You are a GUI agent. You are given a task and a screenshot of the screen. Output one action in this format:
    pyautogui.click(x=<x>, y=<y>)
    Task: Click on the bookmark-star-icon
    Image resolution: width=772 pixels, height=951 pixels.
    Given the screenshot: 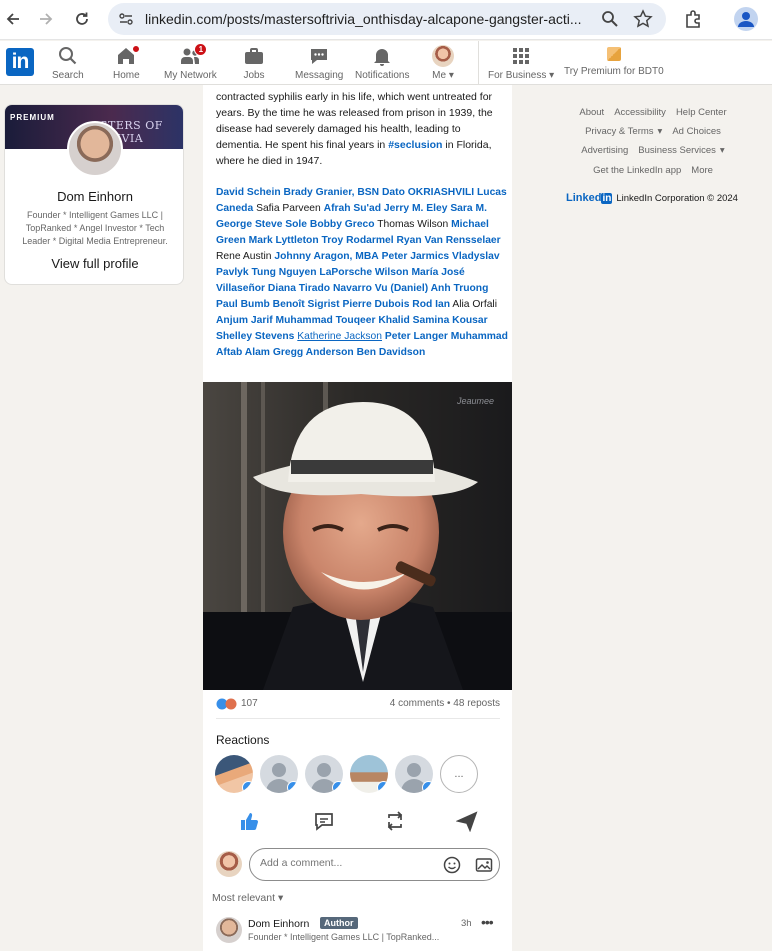 What is the action you would take?
    pyautogui.click(x=643, y=19)
    